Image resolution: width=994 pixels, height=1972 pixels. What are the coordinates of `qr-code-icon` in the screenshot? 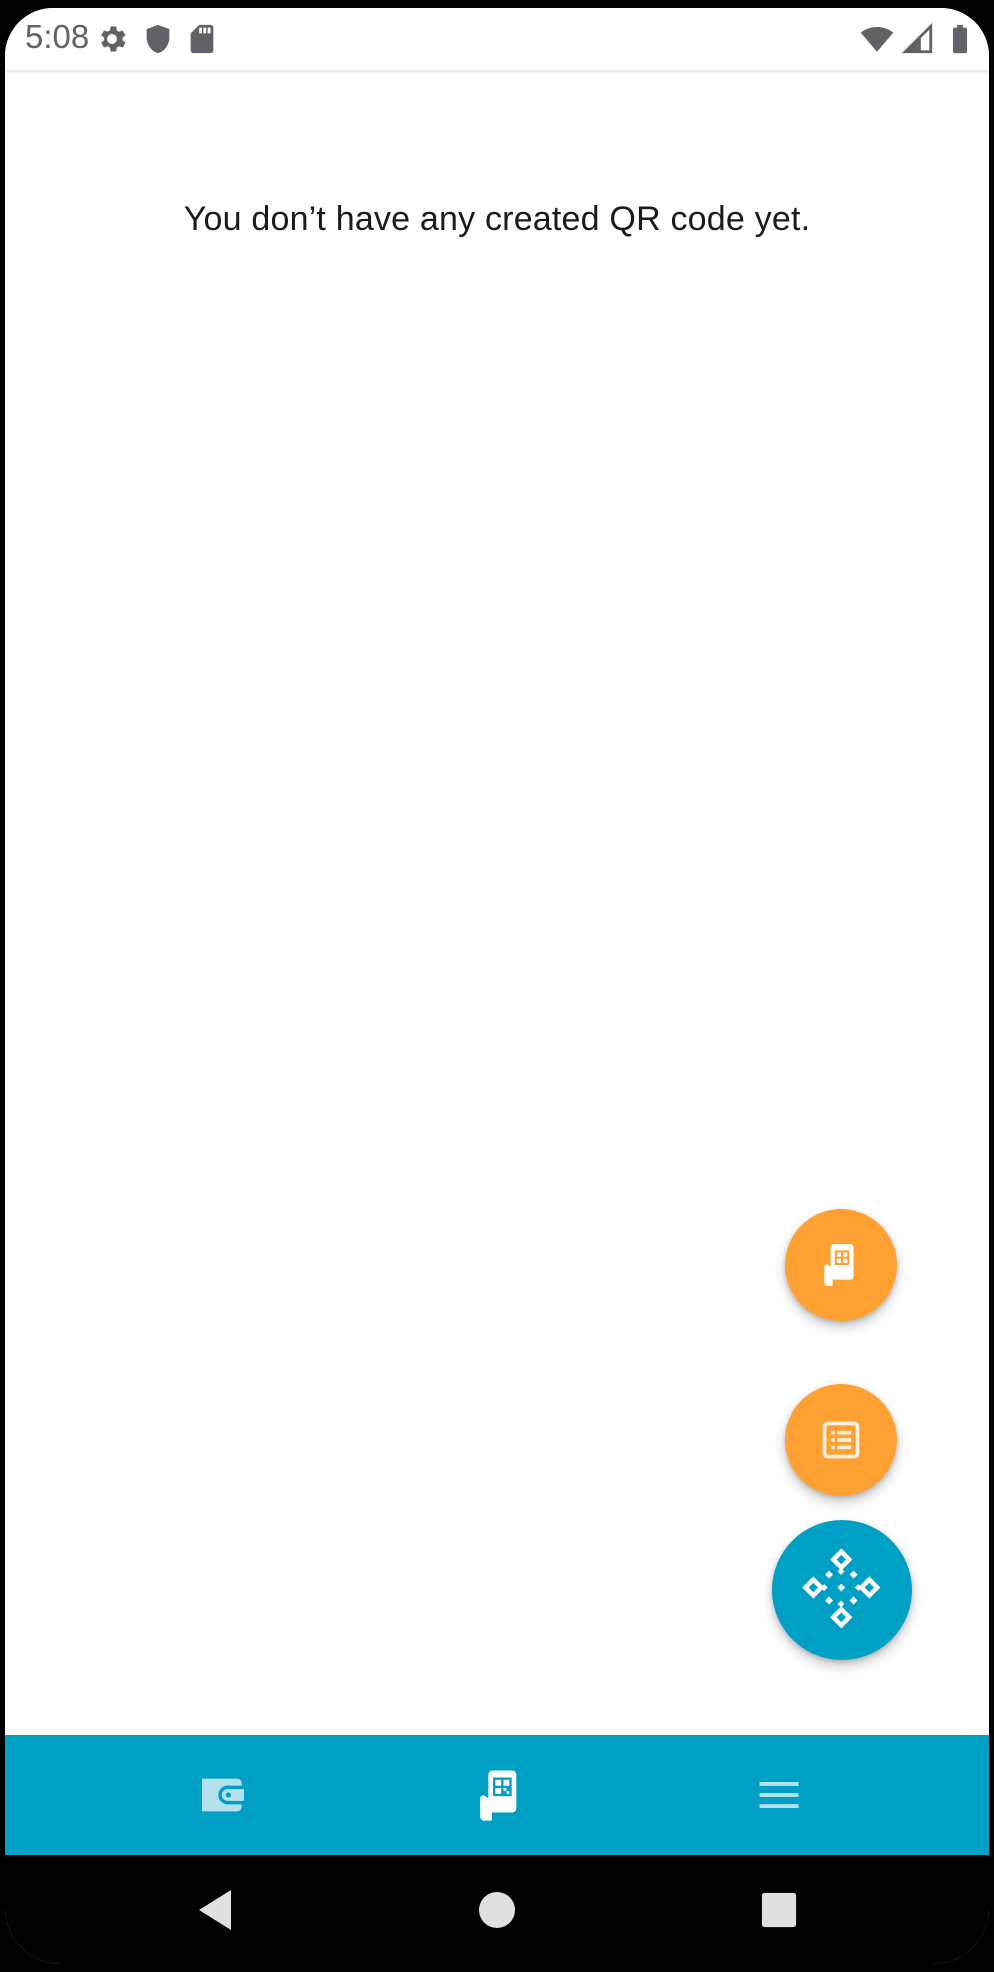 It's located at (841, 1588).